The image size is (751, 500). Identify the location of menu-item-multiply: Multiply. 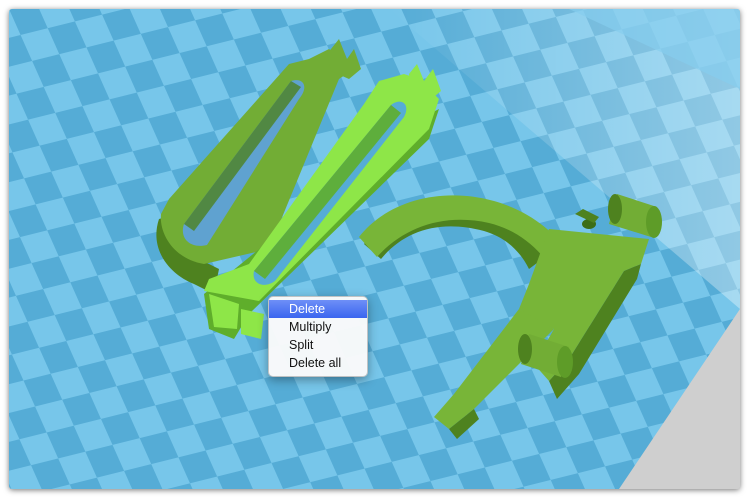
(318, 327).